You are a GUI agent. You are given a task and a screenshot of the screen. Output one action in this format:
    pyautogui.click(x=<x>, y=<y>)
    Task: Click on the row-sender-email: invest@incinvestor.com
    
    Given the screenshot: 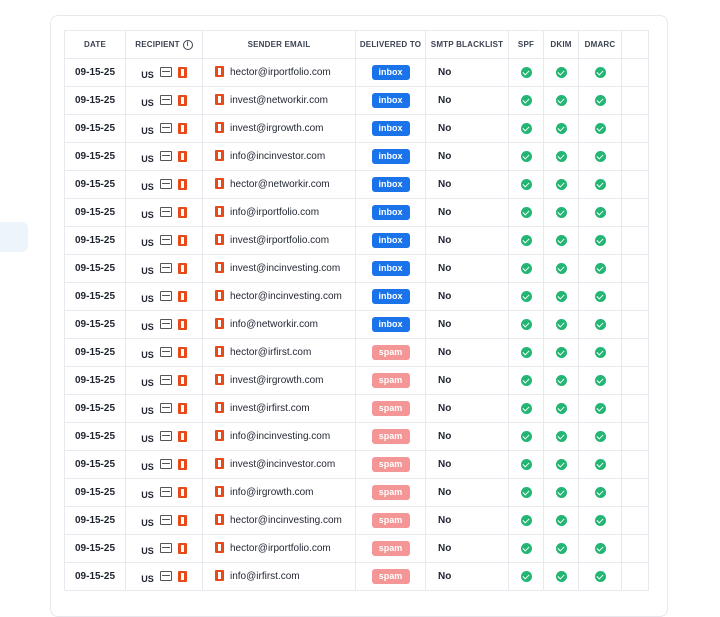 What is the action you would take?
    pyautogui.click(x=279, y=464)
    